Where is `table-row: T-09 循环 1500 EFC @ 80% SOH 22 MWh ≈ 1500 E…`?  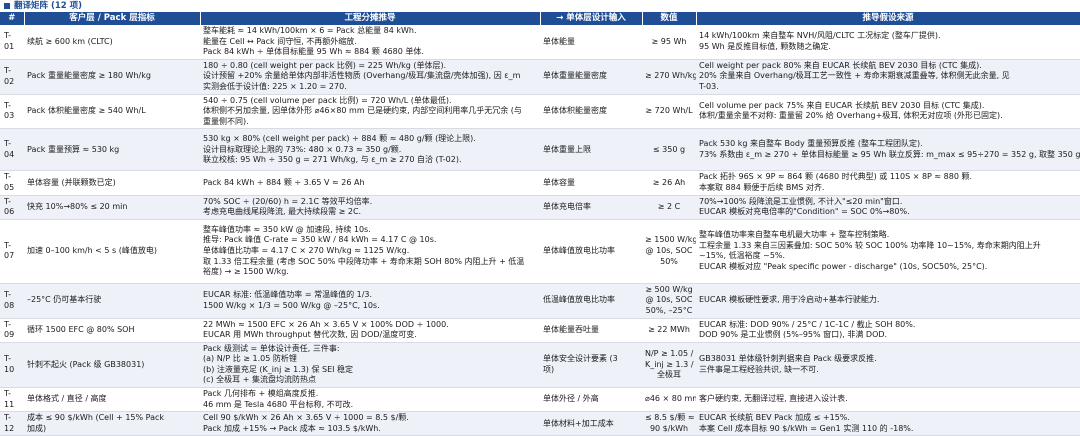
table-row: T-09 循环 1500 EFC @ 80% SOH 22 MWh ≈ 1500 E… is located at coordinates (540, 330).